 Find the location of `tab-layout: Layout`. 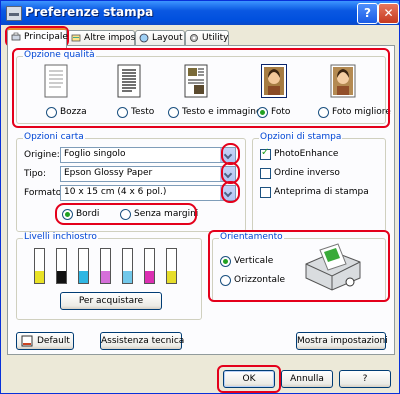

tab-layout: Layout is located at coordinates (160, 38).